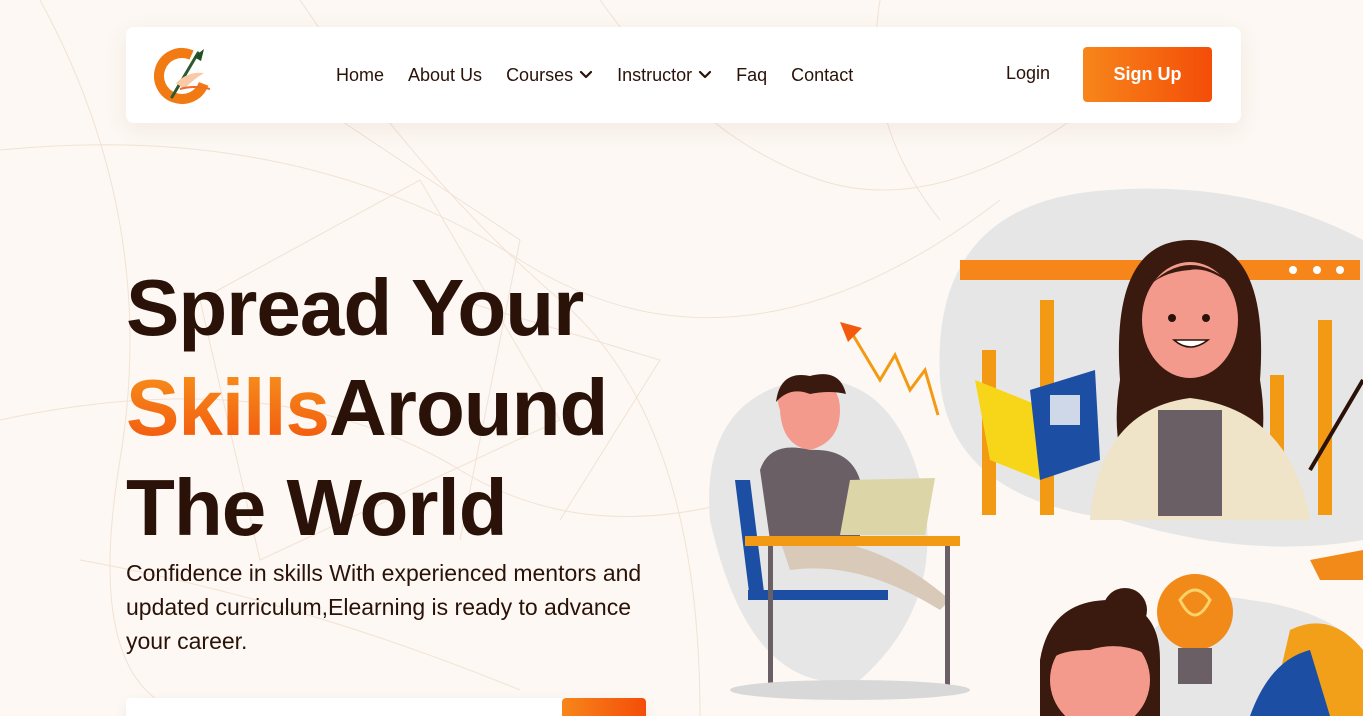  I want to click on hero-title-accent: Skills, so click(228, 407).